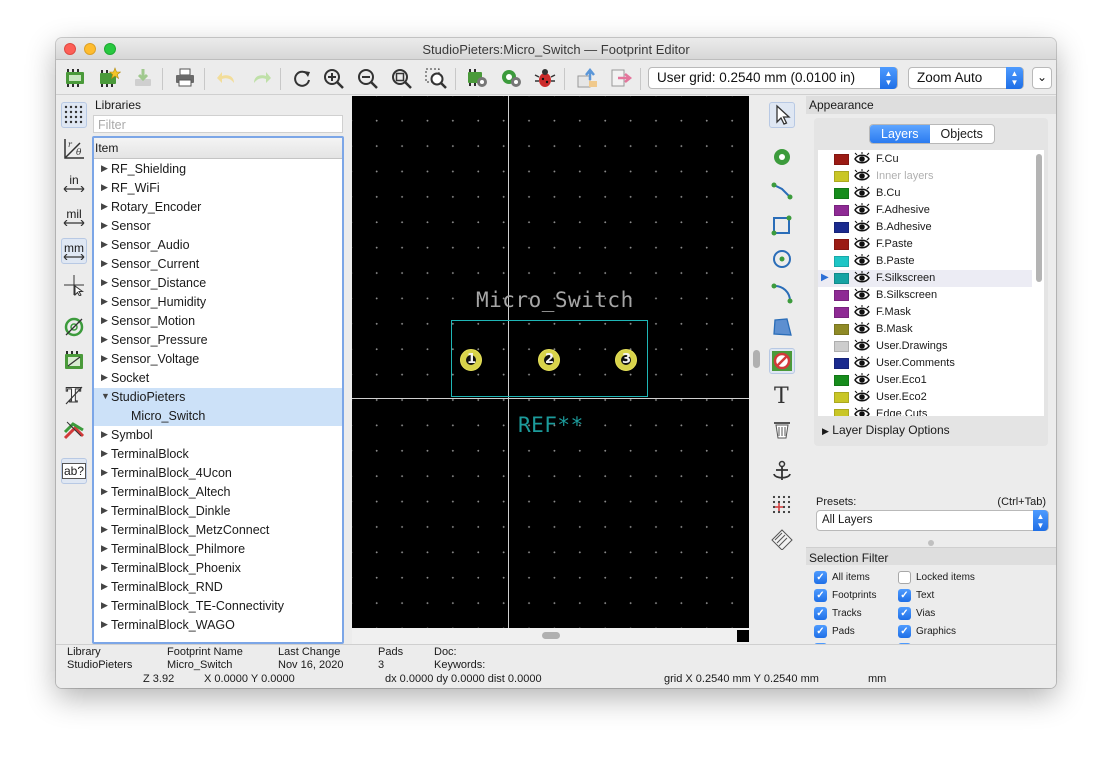  Describe the element at coordinates (511, 78) in the screenshot. I see `pad-properties-icon` at that location.